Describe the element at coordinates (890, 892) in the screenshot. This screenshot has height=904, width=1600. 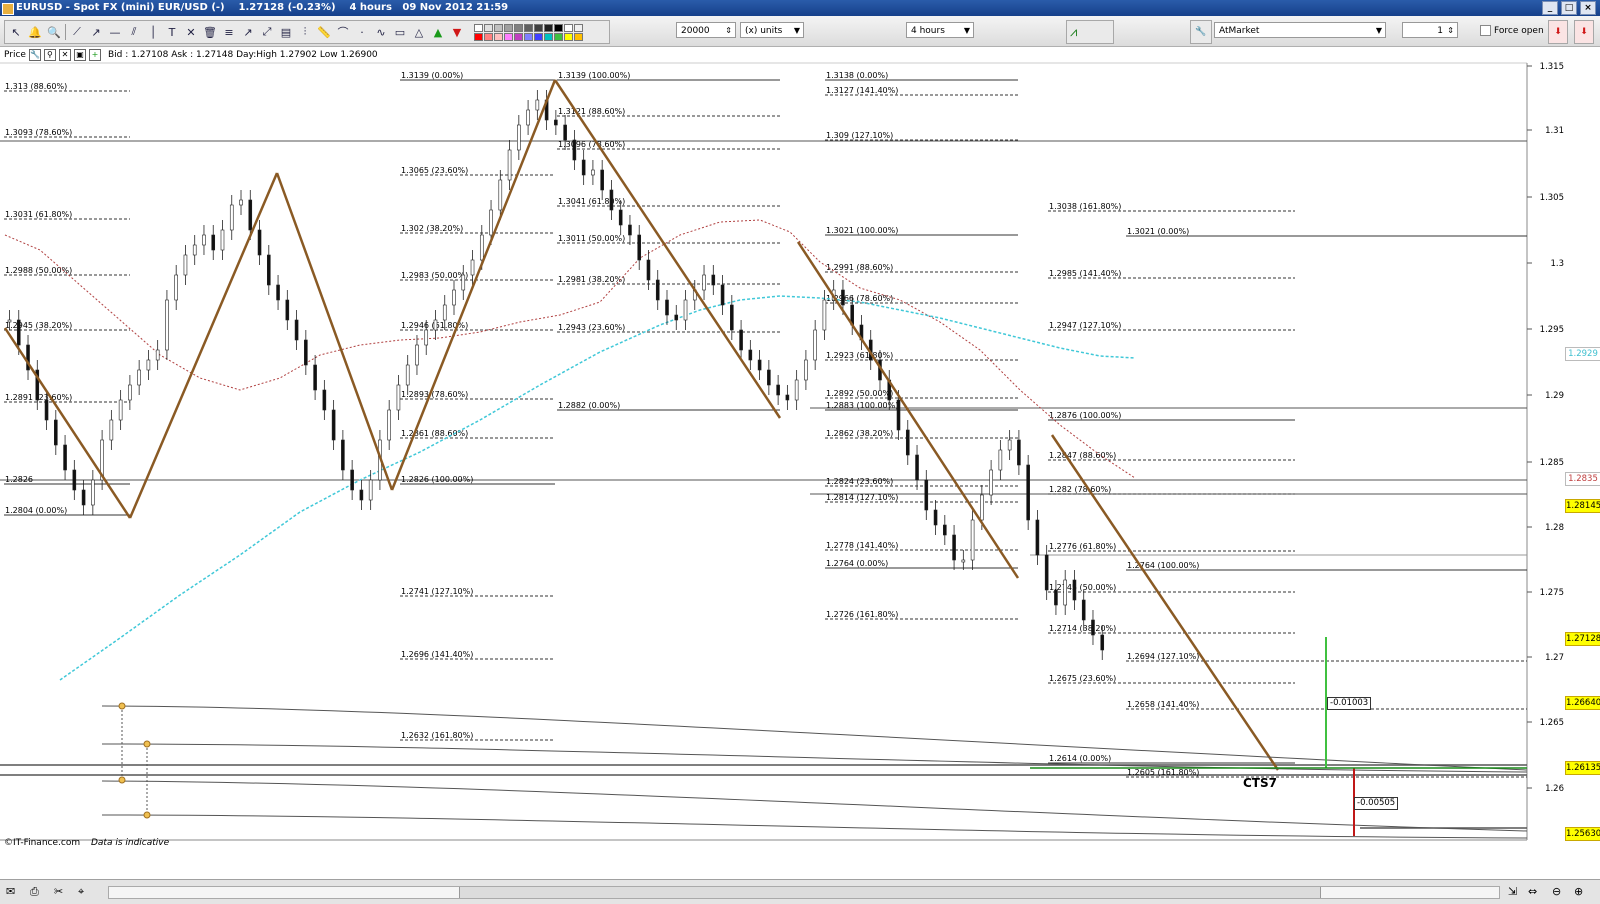
I see `scroll-thumb` at that location.